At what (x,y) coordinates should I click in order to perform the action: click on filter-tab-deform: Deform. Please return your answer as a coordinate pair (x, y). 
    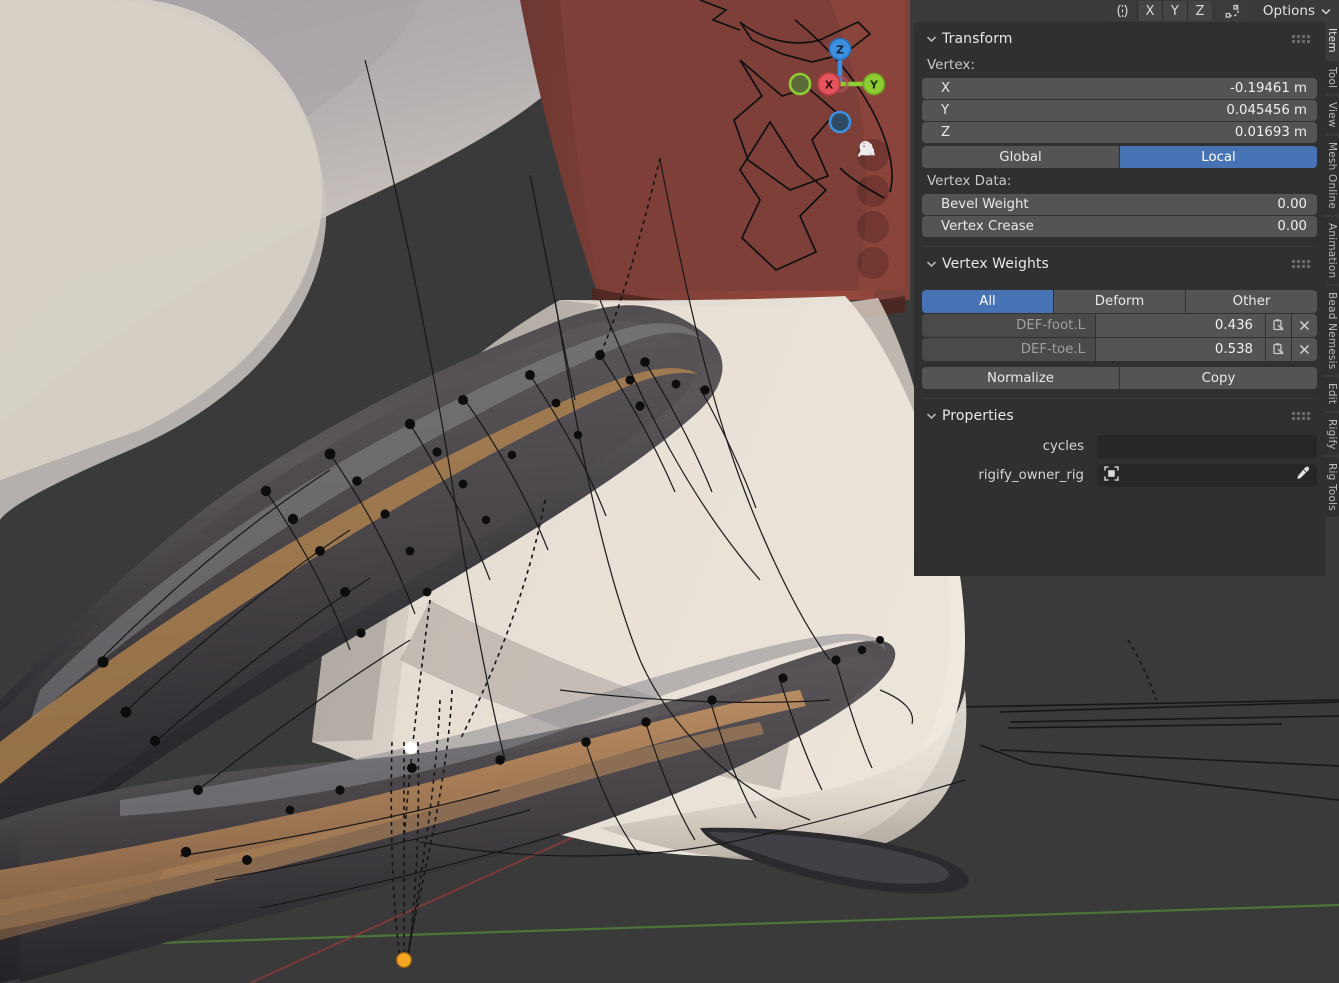
    Looking at the image, I should click on (1119, 301).